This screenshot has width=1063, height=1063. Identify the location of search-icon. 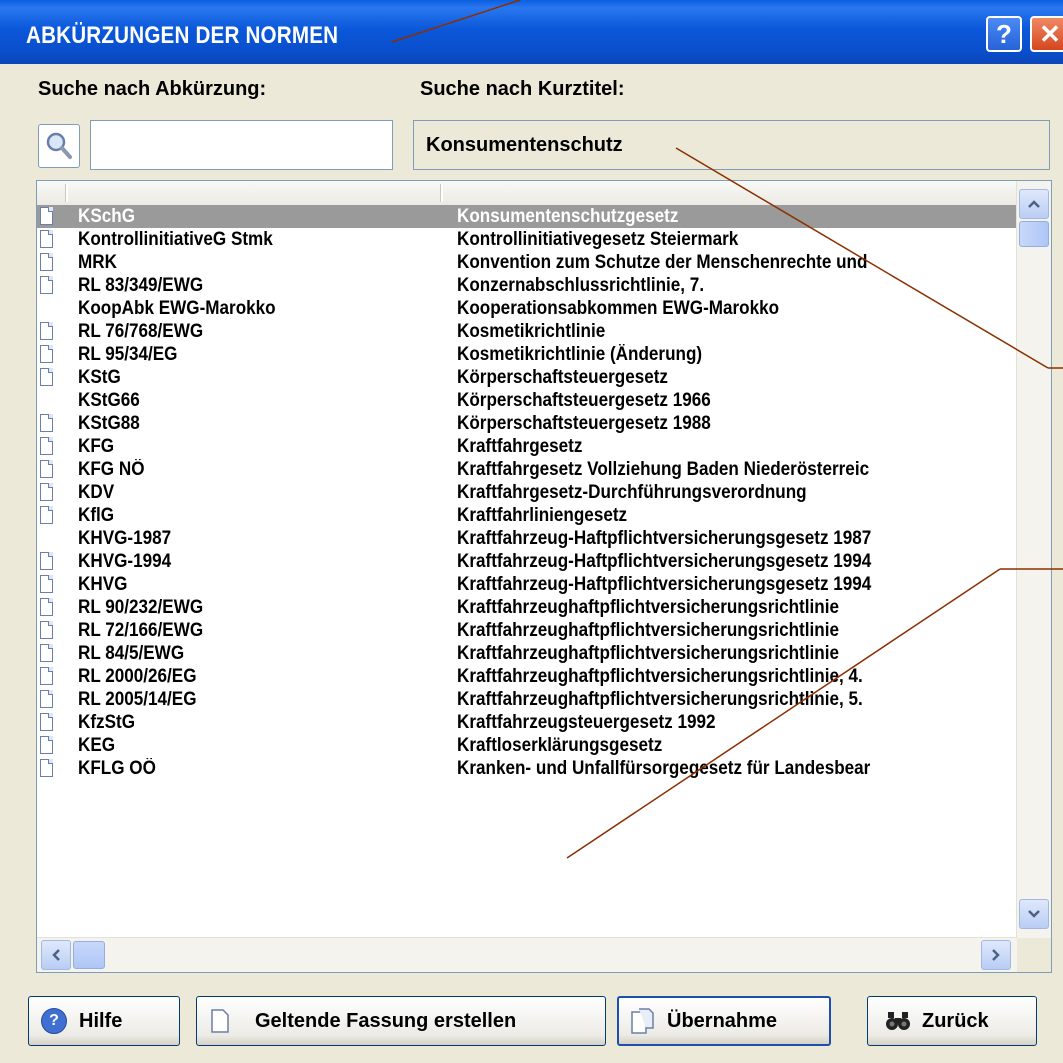
(59, 145).